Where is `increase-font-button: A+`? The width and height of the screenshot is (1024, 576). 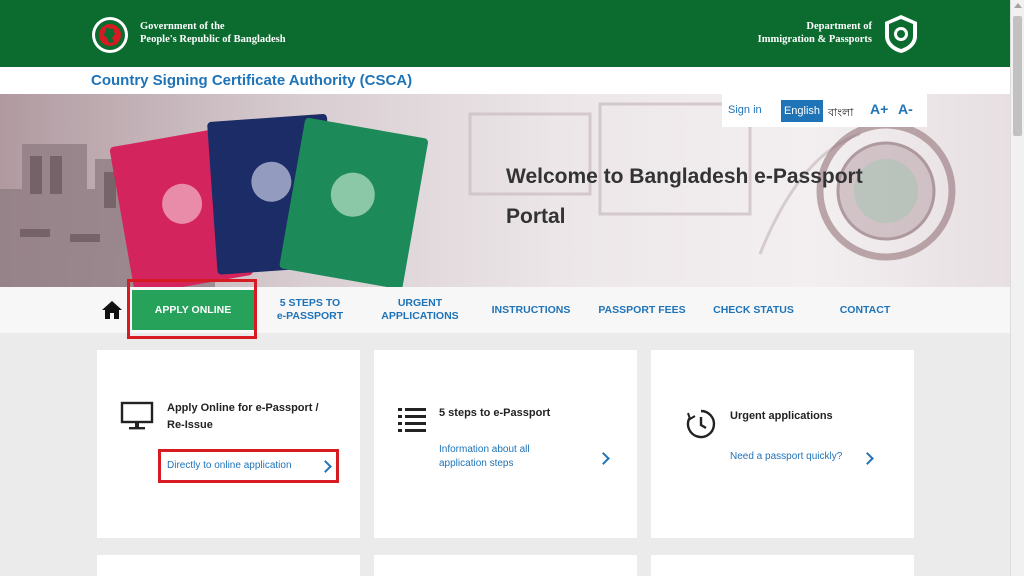
increase-font-button: A+ is located at coordinates (879, 109).